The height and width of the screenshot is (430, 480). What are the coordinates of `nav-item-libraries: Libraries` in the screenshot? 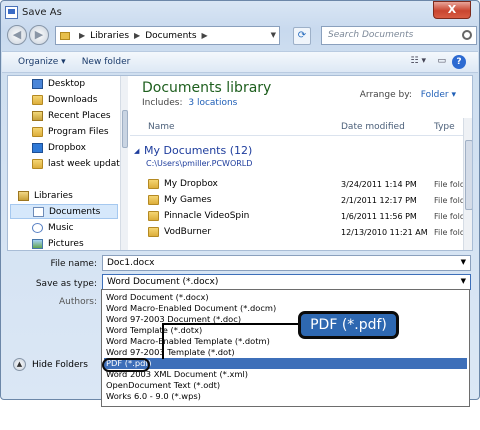 It's located at (45, 195).